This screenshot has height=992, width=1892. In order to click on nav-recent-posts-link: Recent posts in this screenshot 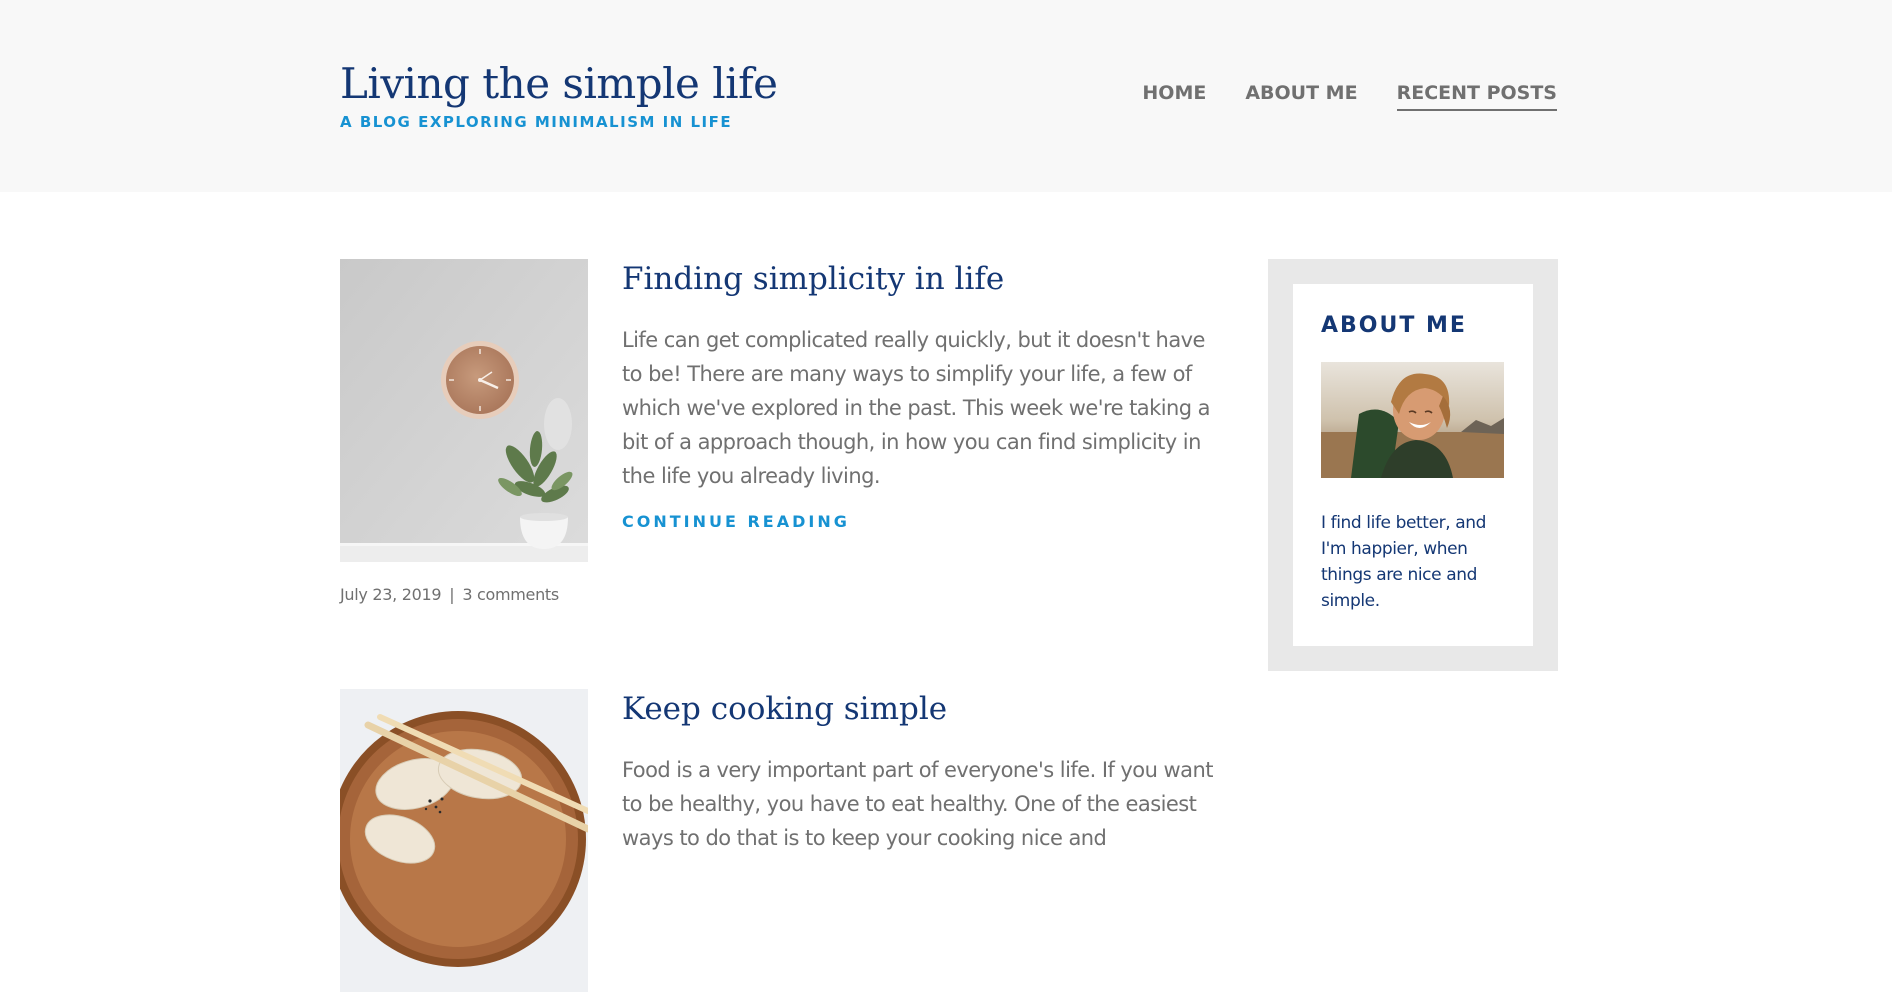, I will do `click(1476, 96)`.